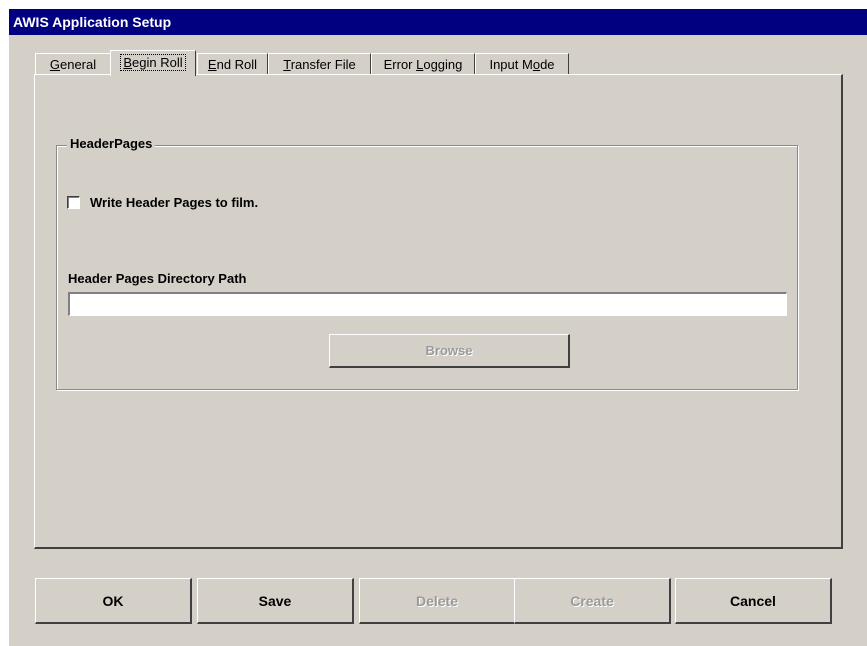  Describe the element at coordinates (157, 62) in the screenshot. I see `tab-begin-roll-label: egin Roll` at that location.